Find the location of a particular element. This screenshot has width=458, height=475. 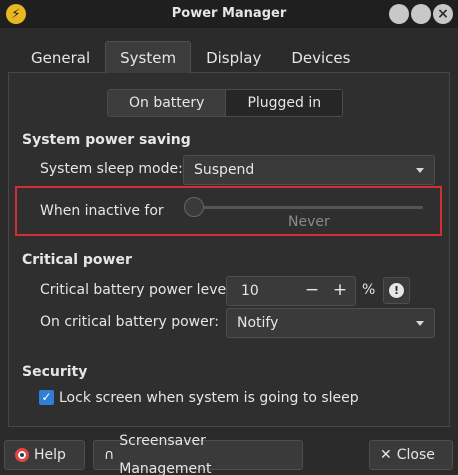

increment-button: + is located at coordinates (340, 291).